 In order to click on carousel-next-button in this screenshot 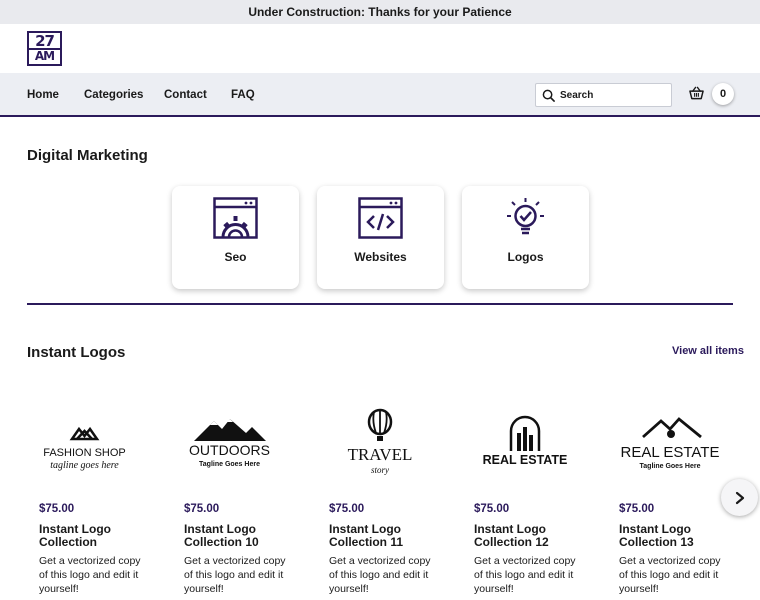, I will do `click(739, 497)`.